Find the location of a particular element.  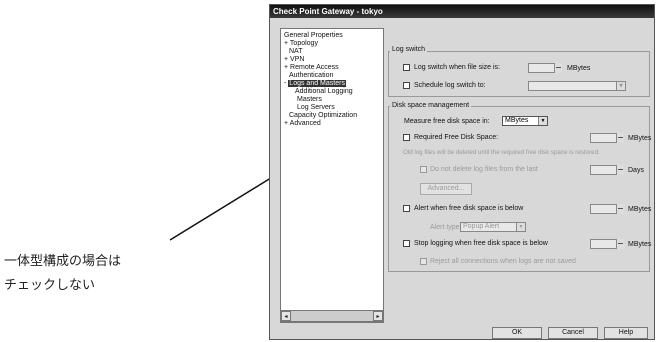

alert-free-unit: MBytes is located at coordinates (640, 209).